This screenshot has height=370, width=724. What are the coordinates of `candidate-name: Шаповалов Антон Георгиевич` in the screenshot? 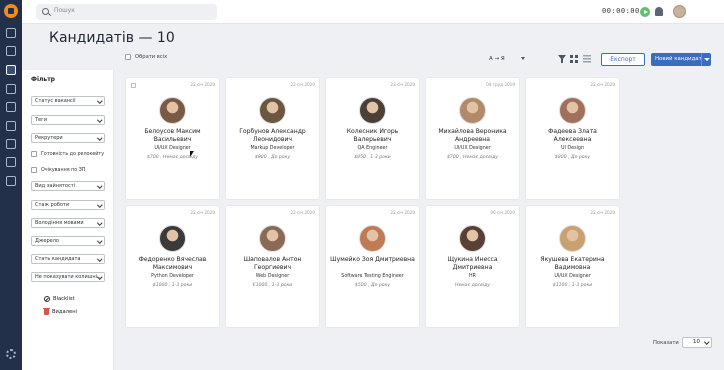 It's located at (272, 264).